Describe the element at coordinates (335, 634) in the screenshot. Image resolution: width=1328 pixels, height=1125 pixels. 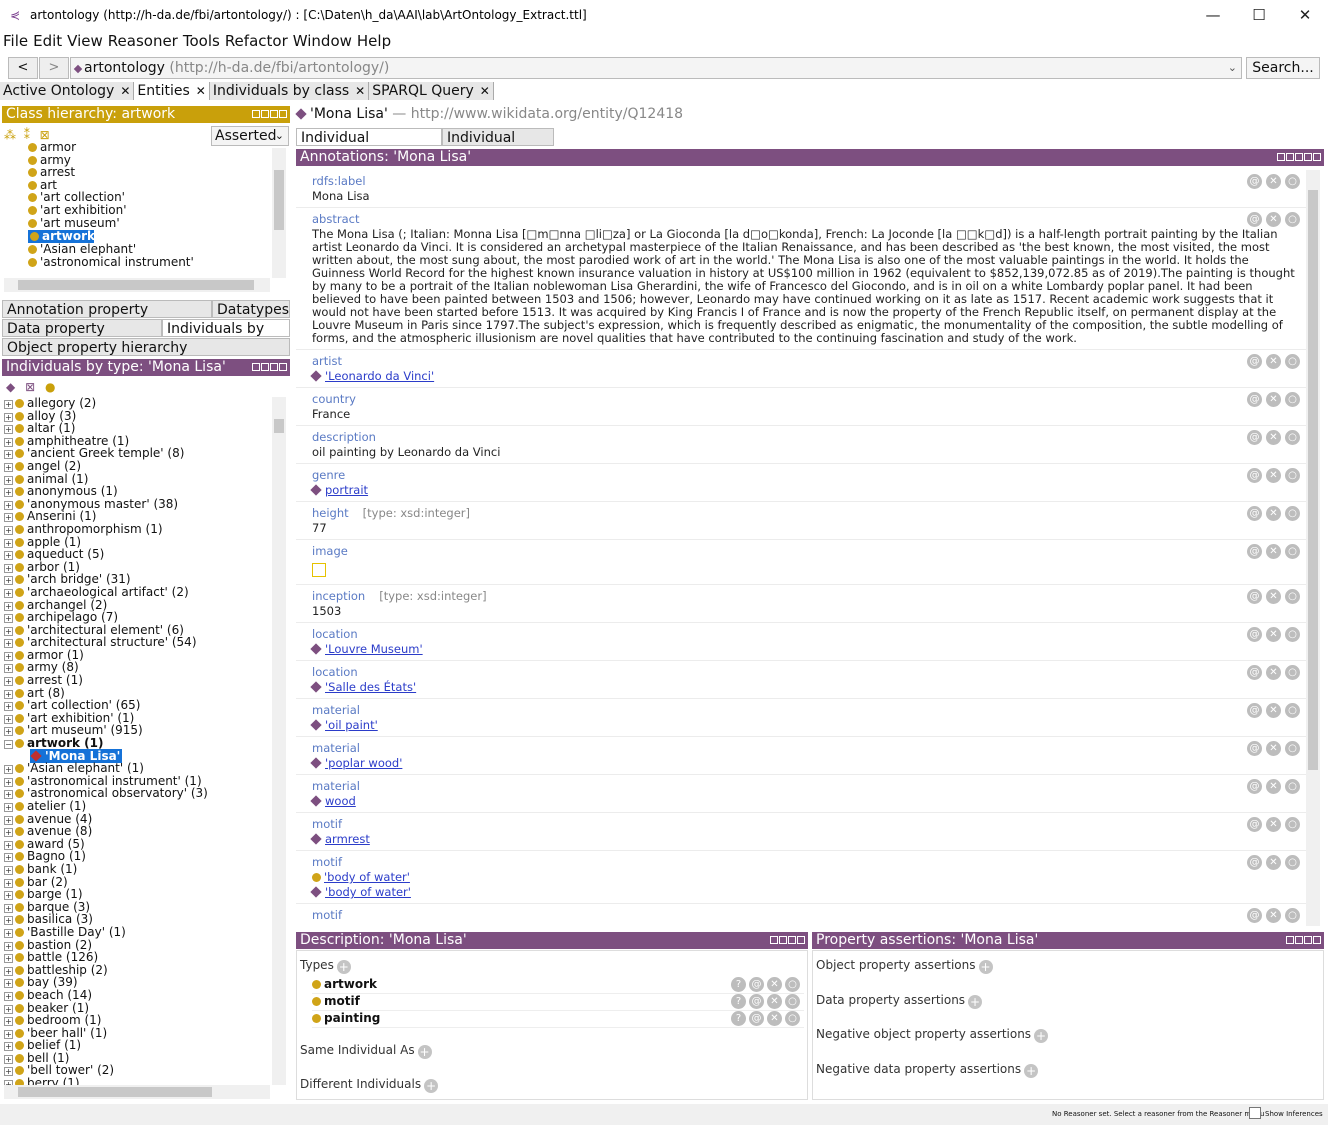
I see `property-label: location` at that location.